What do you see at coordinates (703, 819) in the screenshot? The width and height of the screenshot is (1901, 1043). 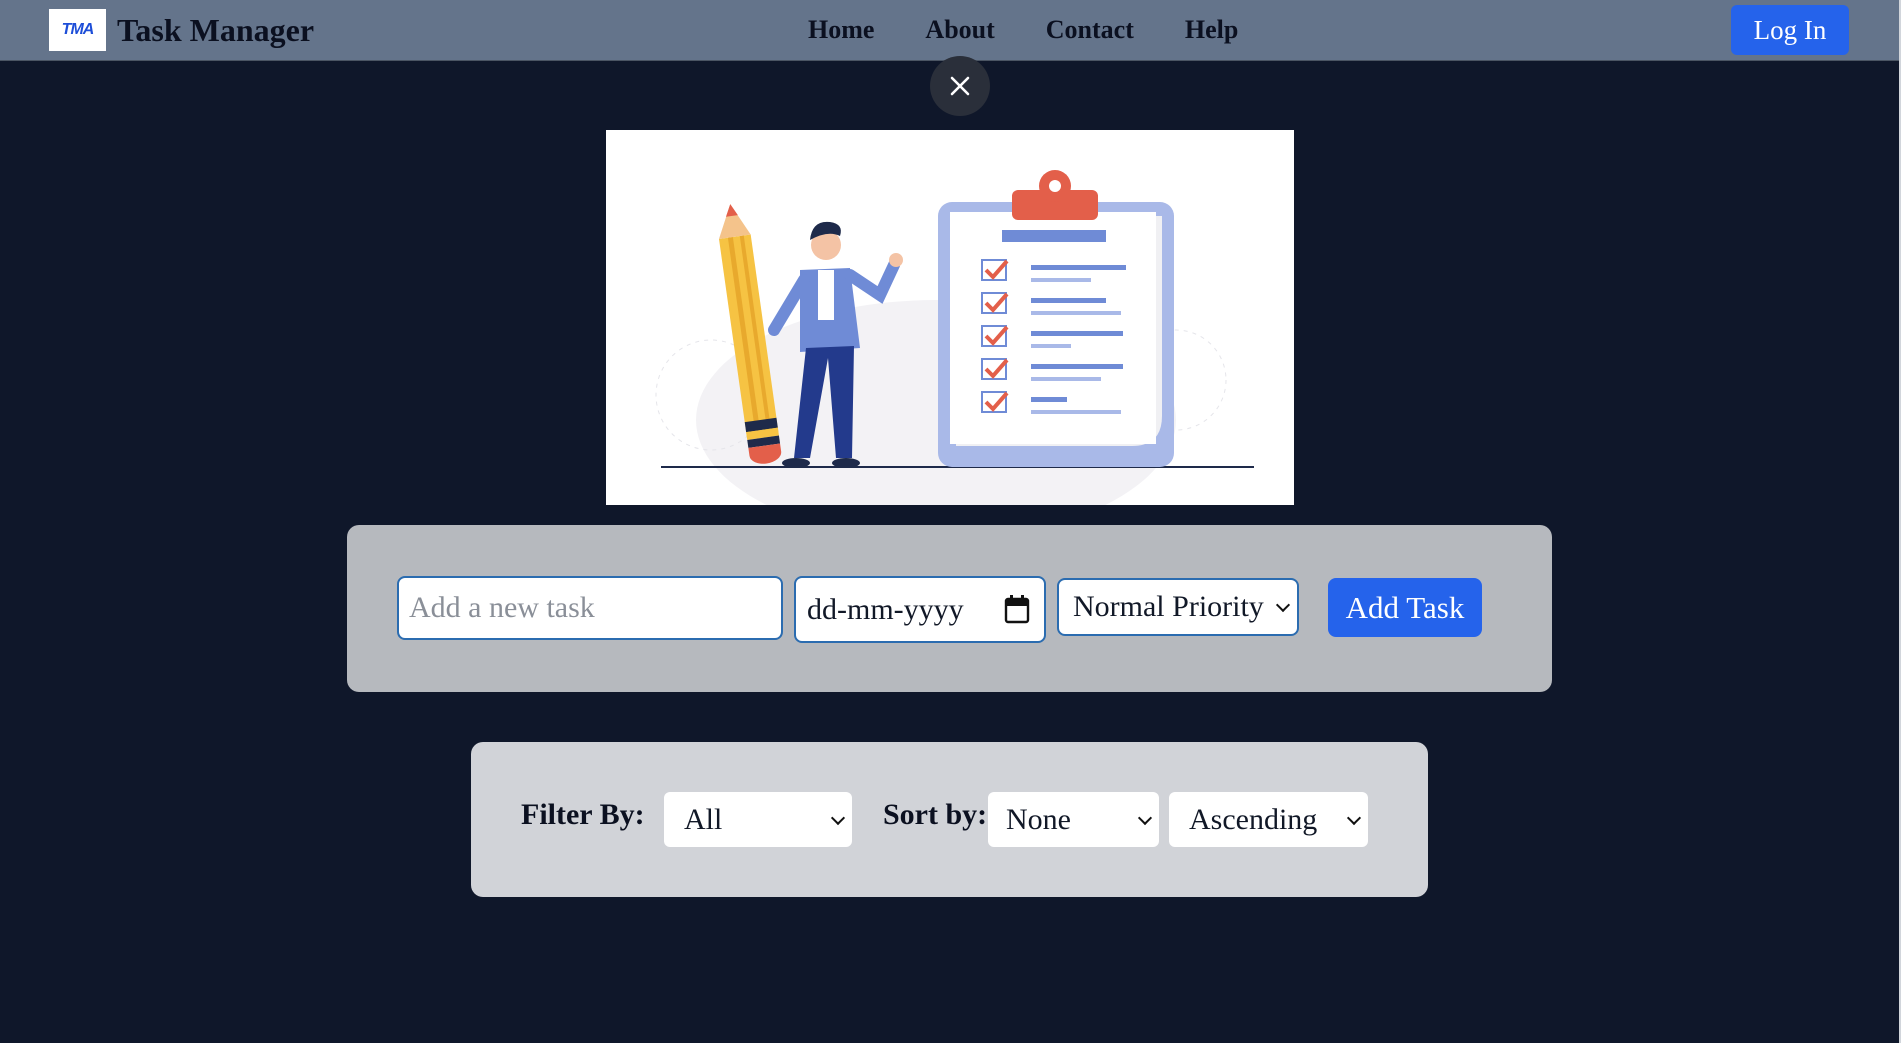 I see `filter-selected: All` at bounding box center [703, 819].